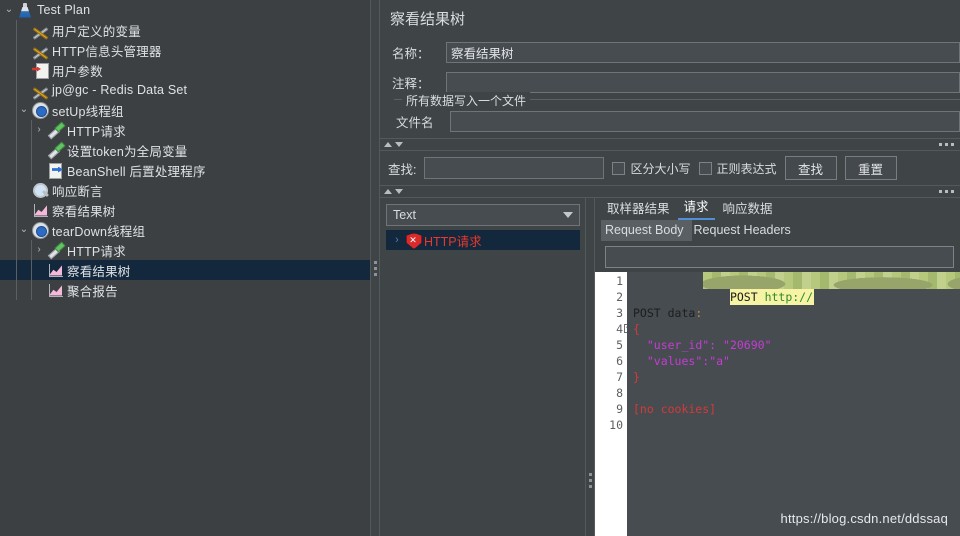 The image size is (960, 536). I want to click on tree-item-8: BeanShell 后置处理程序, so click(185, 170).